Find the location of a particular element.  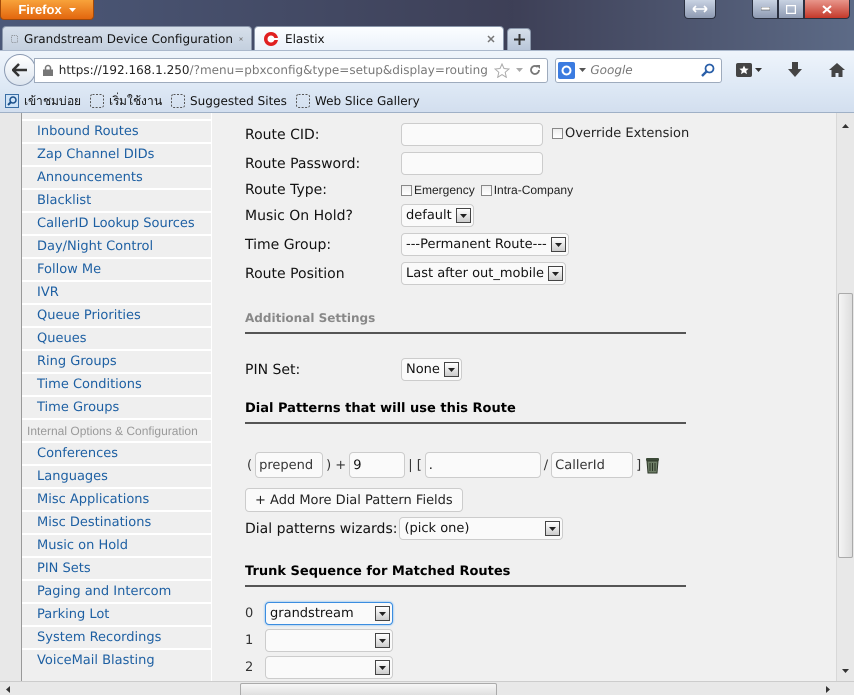

trunk-dropdown: grandstream is located at coordinates (329, 613).